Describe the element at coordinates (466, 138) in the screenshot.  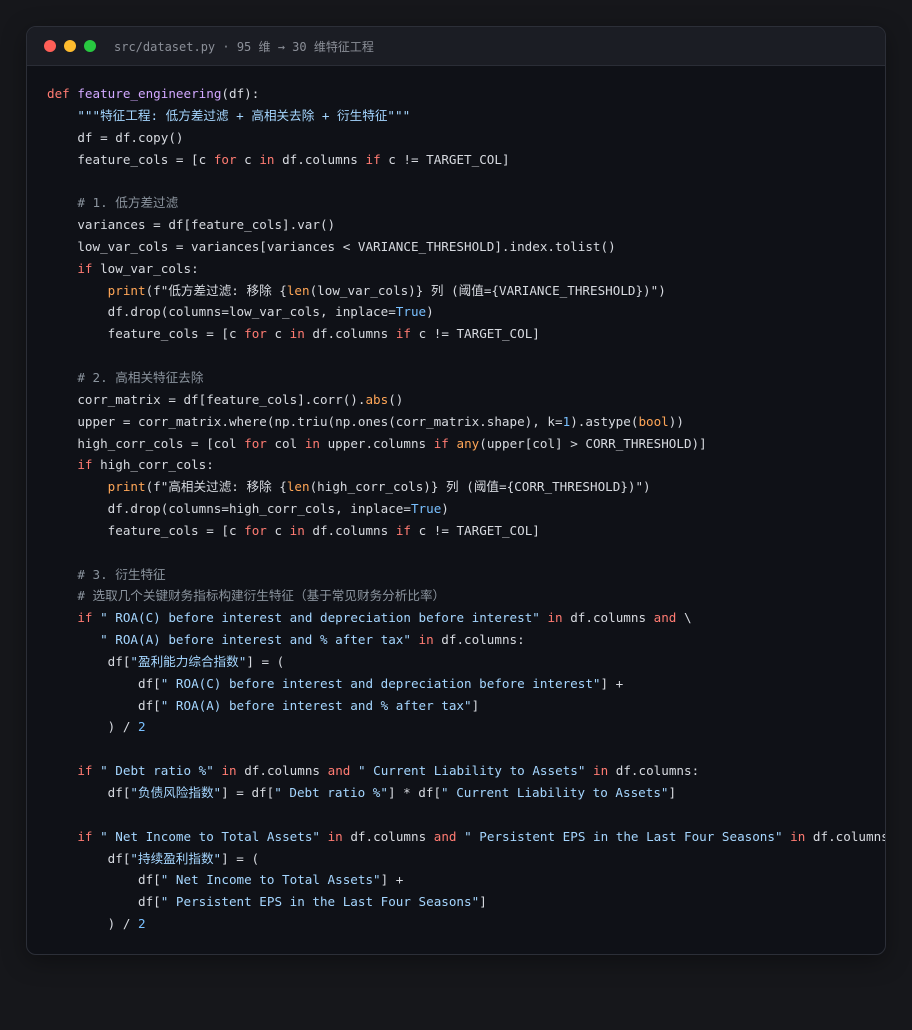
I see `code-line: df = df.copy()` at that location.